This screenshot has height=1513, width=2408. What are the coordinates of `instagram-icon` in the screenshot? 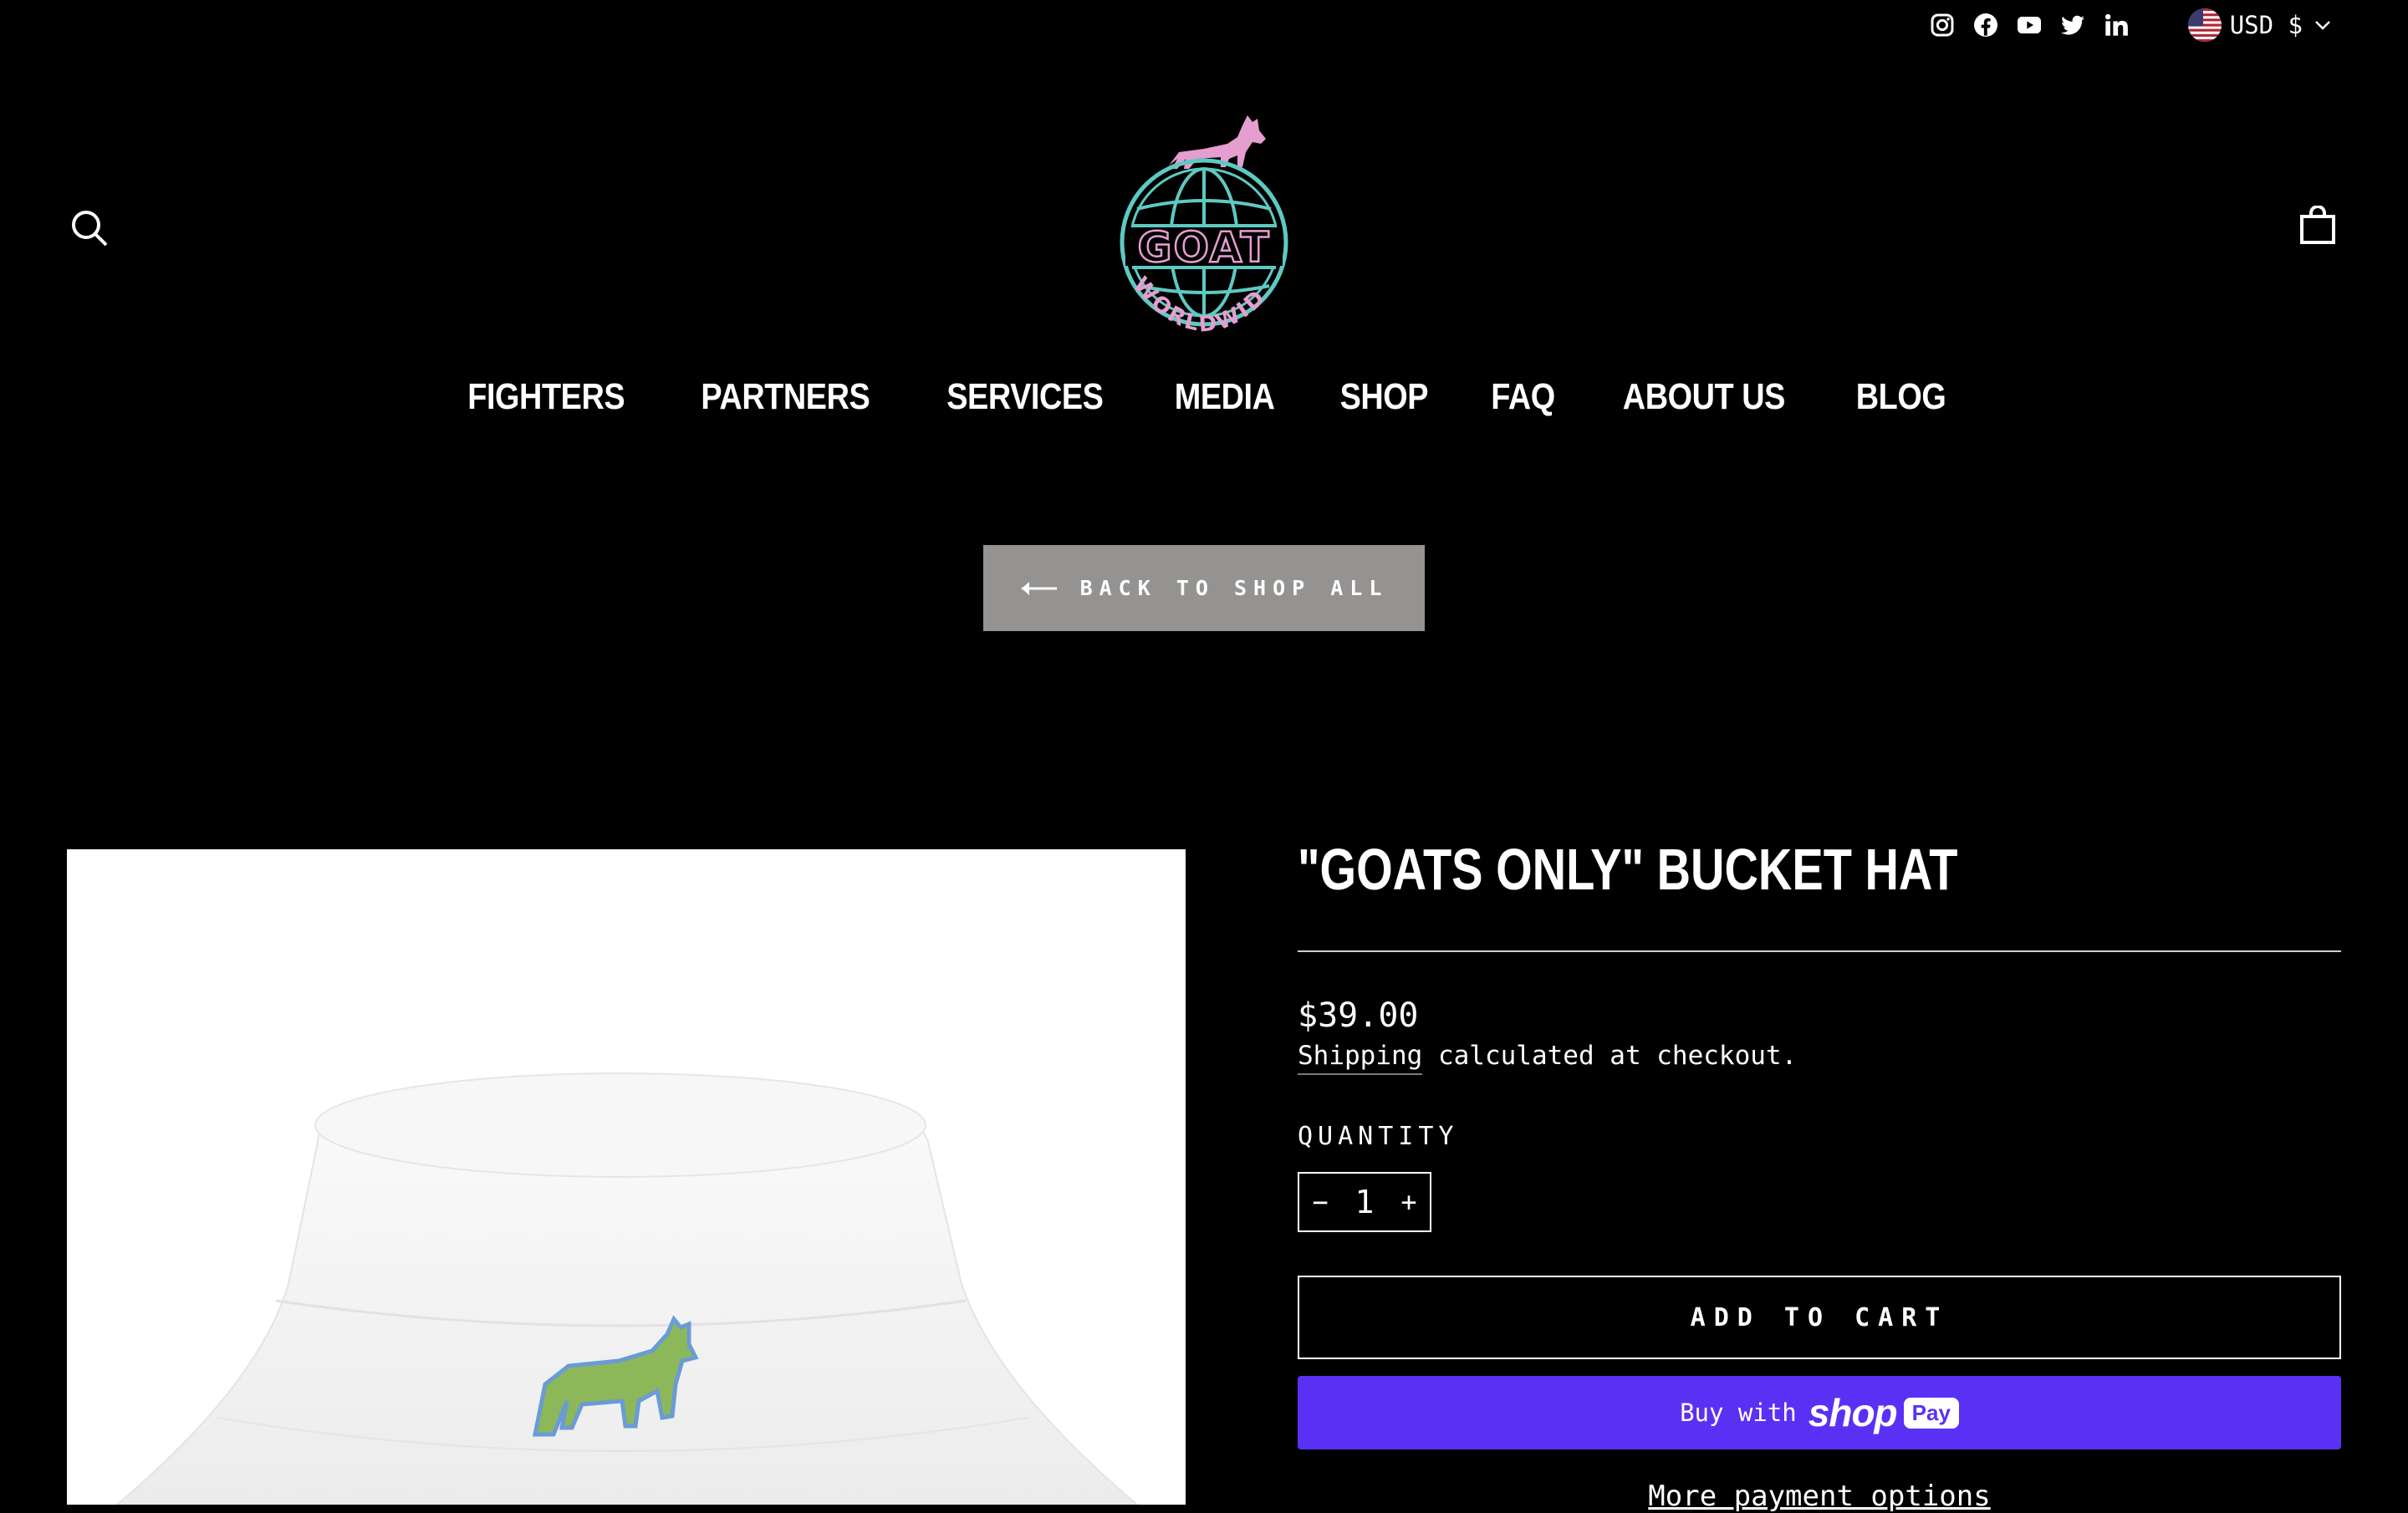 It's located at (1943, 25).